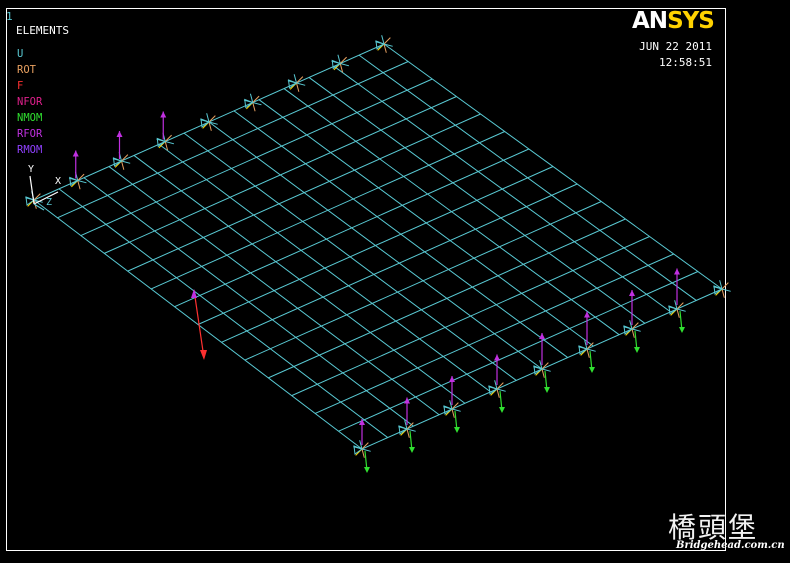 This screenshot has height=563, width=790. Describe the element at coordinates (31, 169) in the screenshot. I see `triad-y-label: Y` at that location.